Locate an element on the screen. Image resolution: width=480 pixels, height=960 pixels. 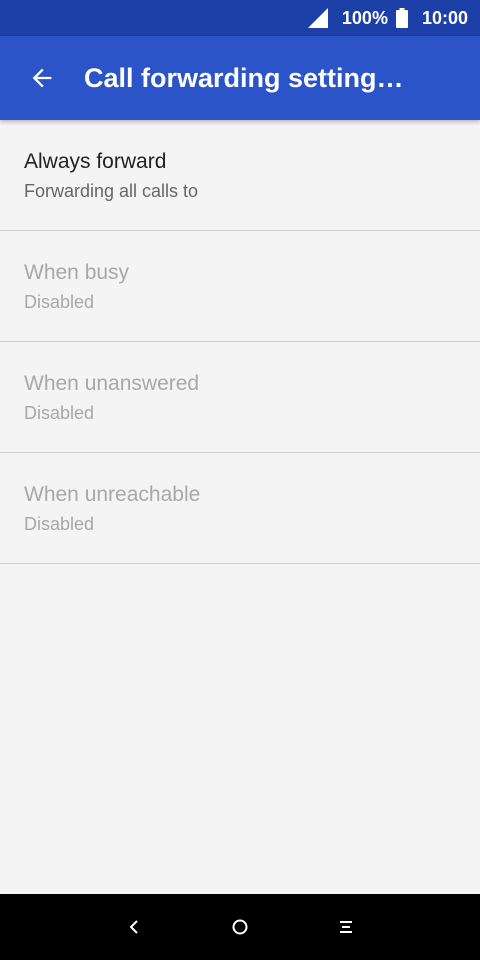
nav-home-icon is located at coordinates (240, 927).